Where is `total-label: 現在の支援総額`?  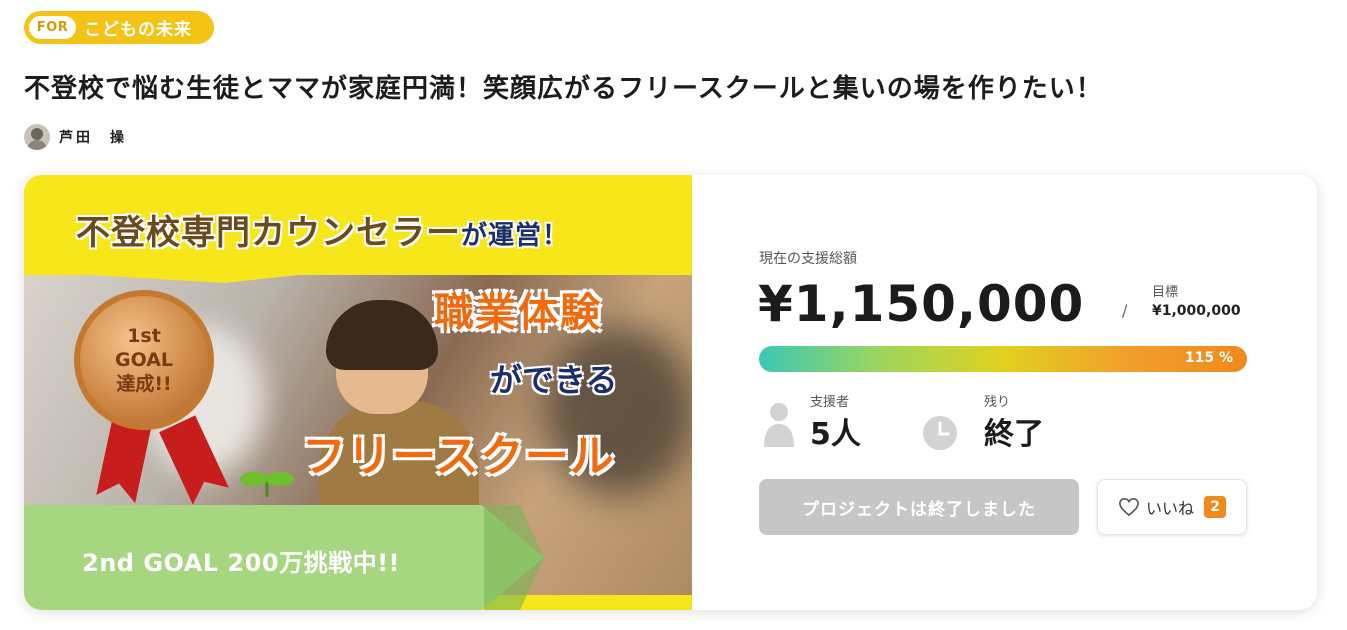
total-label: 現在の支援総額 is located at coordinates (808, 259).